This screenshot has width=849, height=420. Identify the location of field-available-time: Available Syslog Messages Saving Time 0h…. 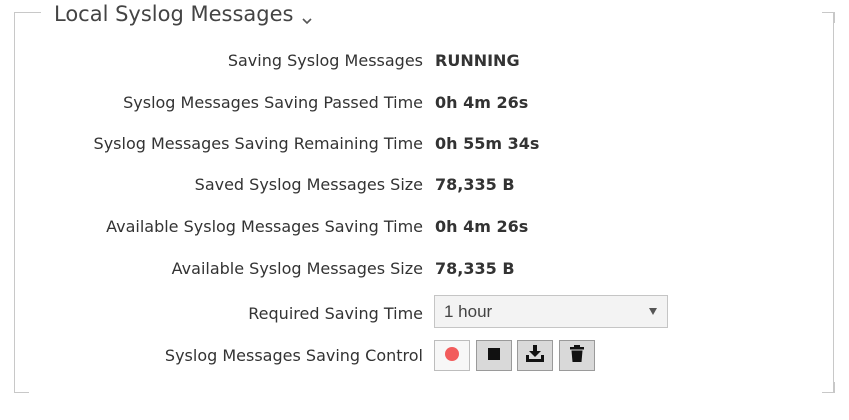
(424, 226).